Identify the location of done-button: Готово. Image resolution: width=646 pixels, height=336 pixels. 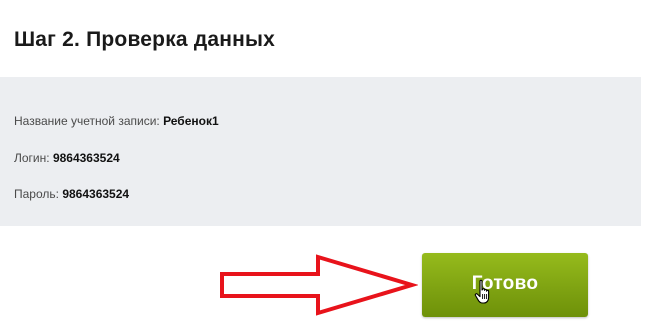
(505, 285).